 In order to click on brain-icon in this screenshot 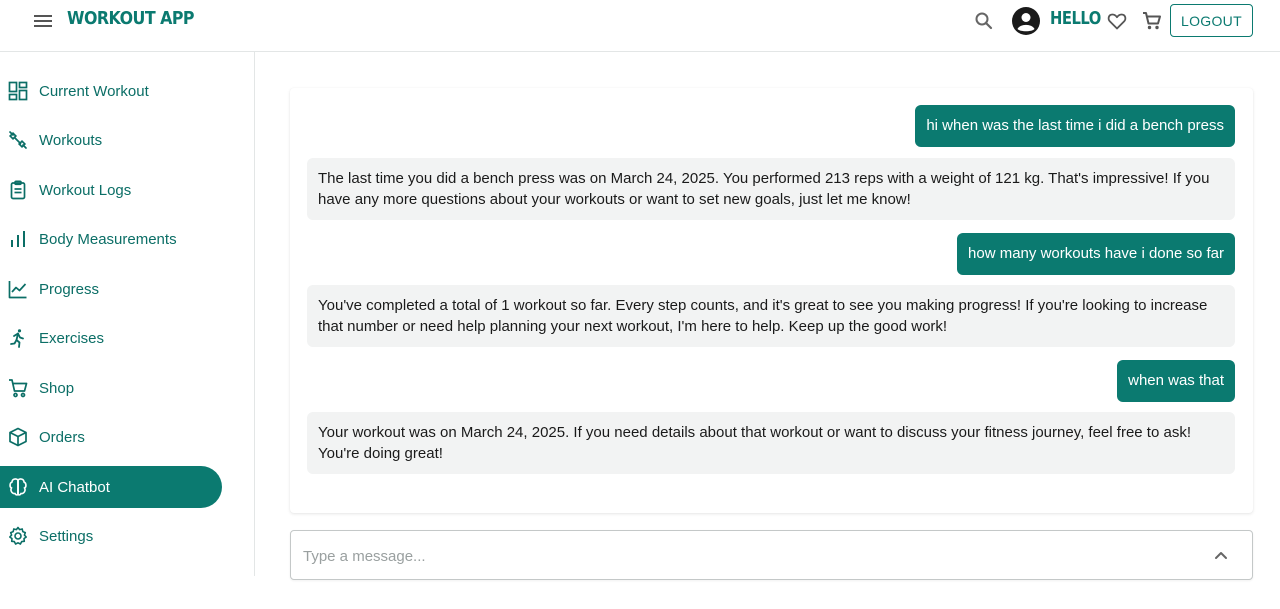, I will do `click(18, 487)`.